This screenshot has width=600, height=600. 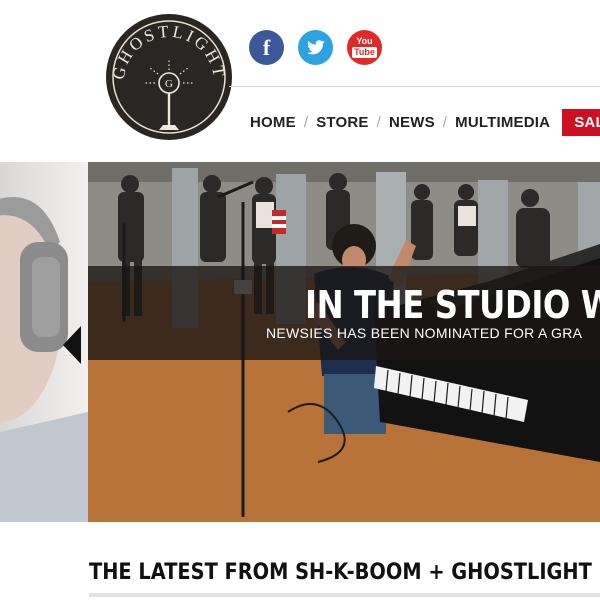 I want to click on latest-section-divider, so click(x=344, y=595).